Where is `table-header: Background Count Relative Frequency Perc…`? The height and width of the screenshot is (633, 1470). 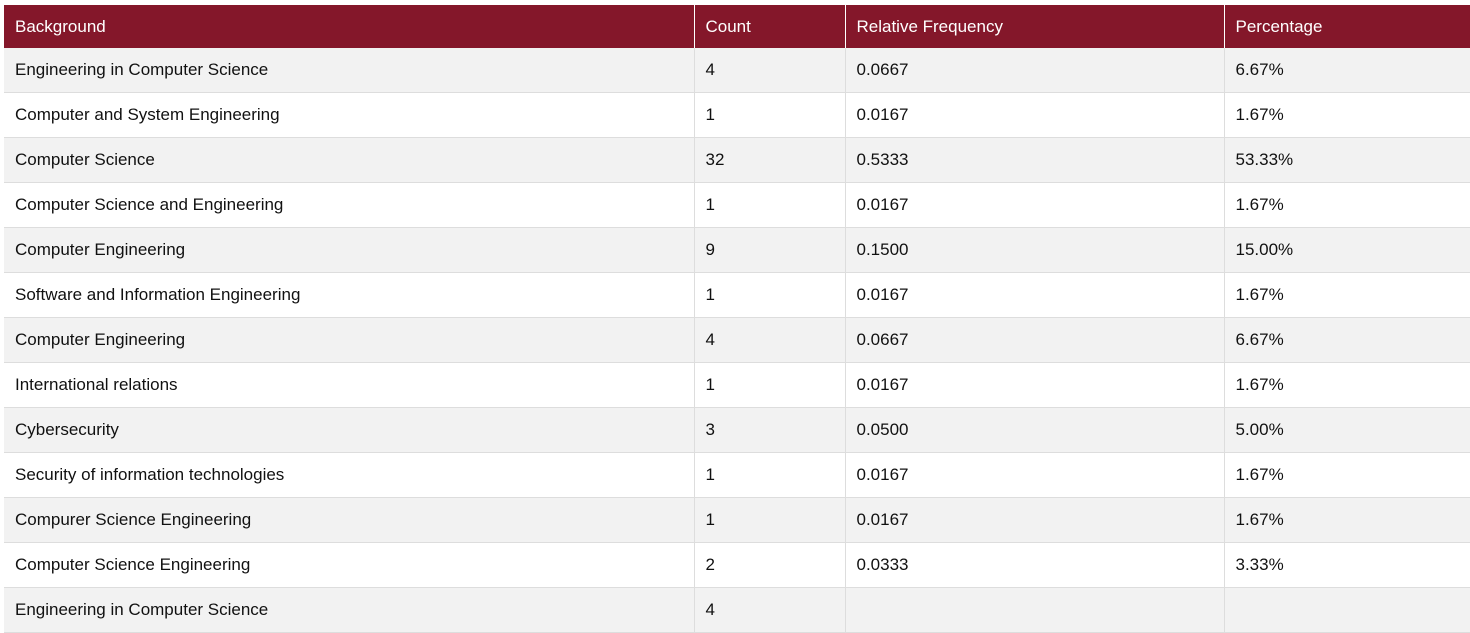
table-header: Background Count Relative Frequency Perc… is located at coordinates (737, 26).